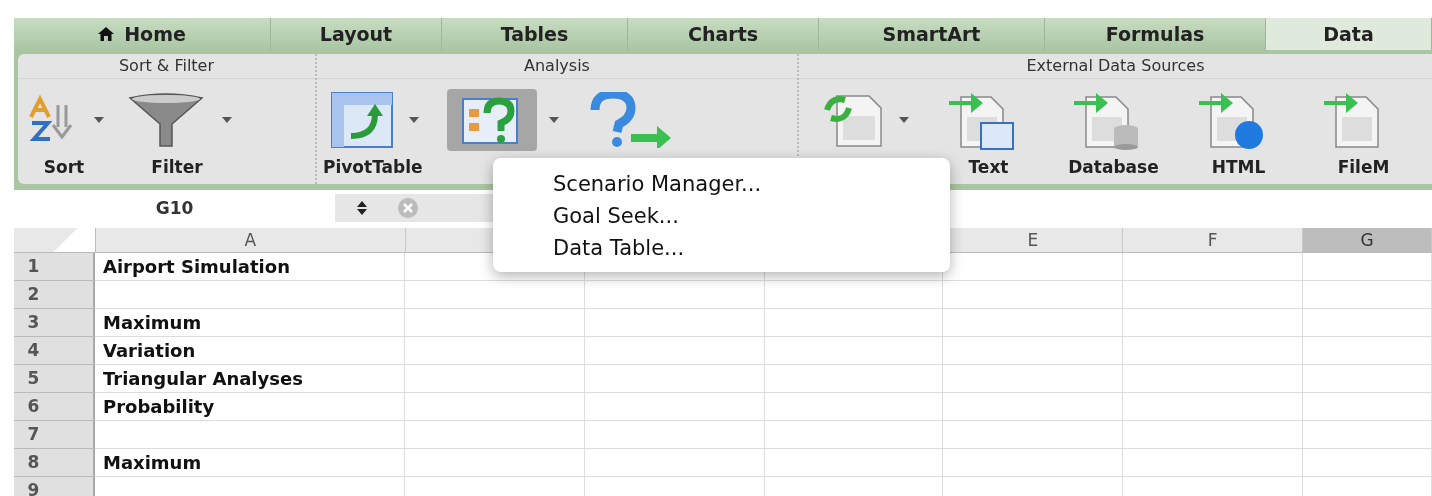 This screenshot has height=496, width=1432. Describe the element at coordinates (203, 378) in the screenshot. I see `cell-text: Triangular Analyses` at that location.